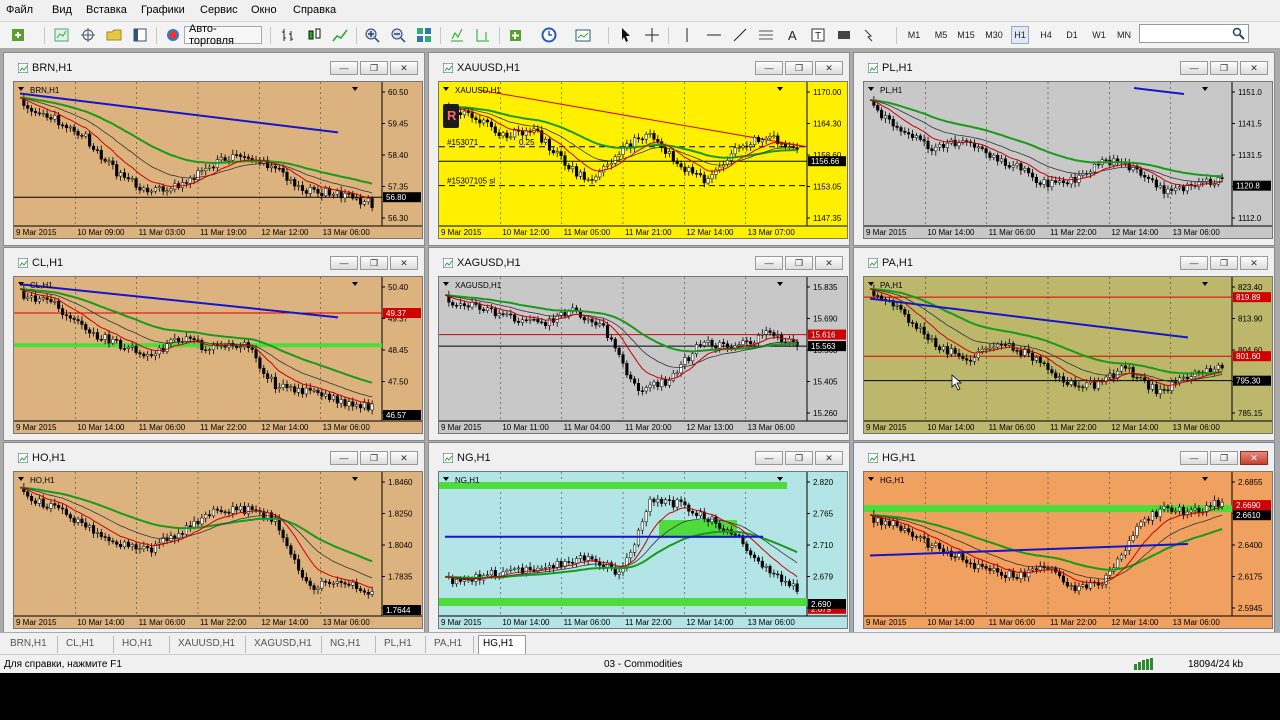 This screenshot has height=720, width=1280. I want to click on search-input, so click(1194, 33).